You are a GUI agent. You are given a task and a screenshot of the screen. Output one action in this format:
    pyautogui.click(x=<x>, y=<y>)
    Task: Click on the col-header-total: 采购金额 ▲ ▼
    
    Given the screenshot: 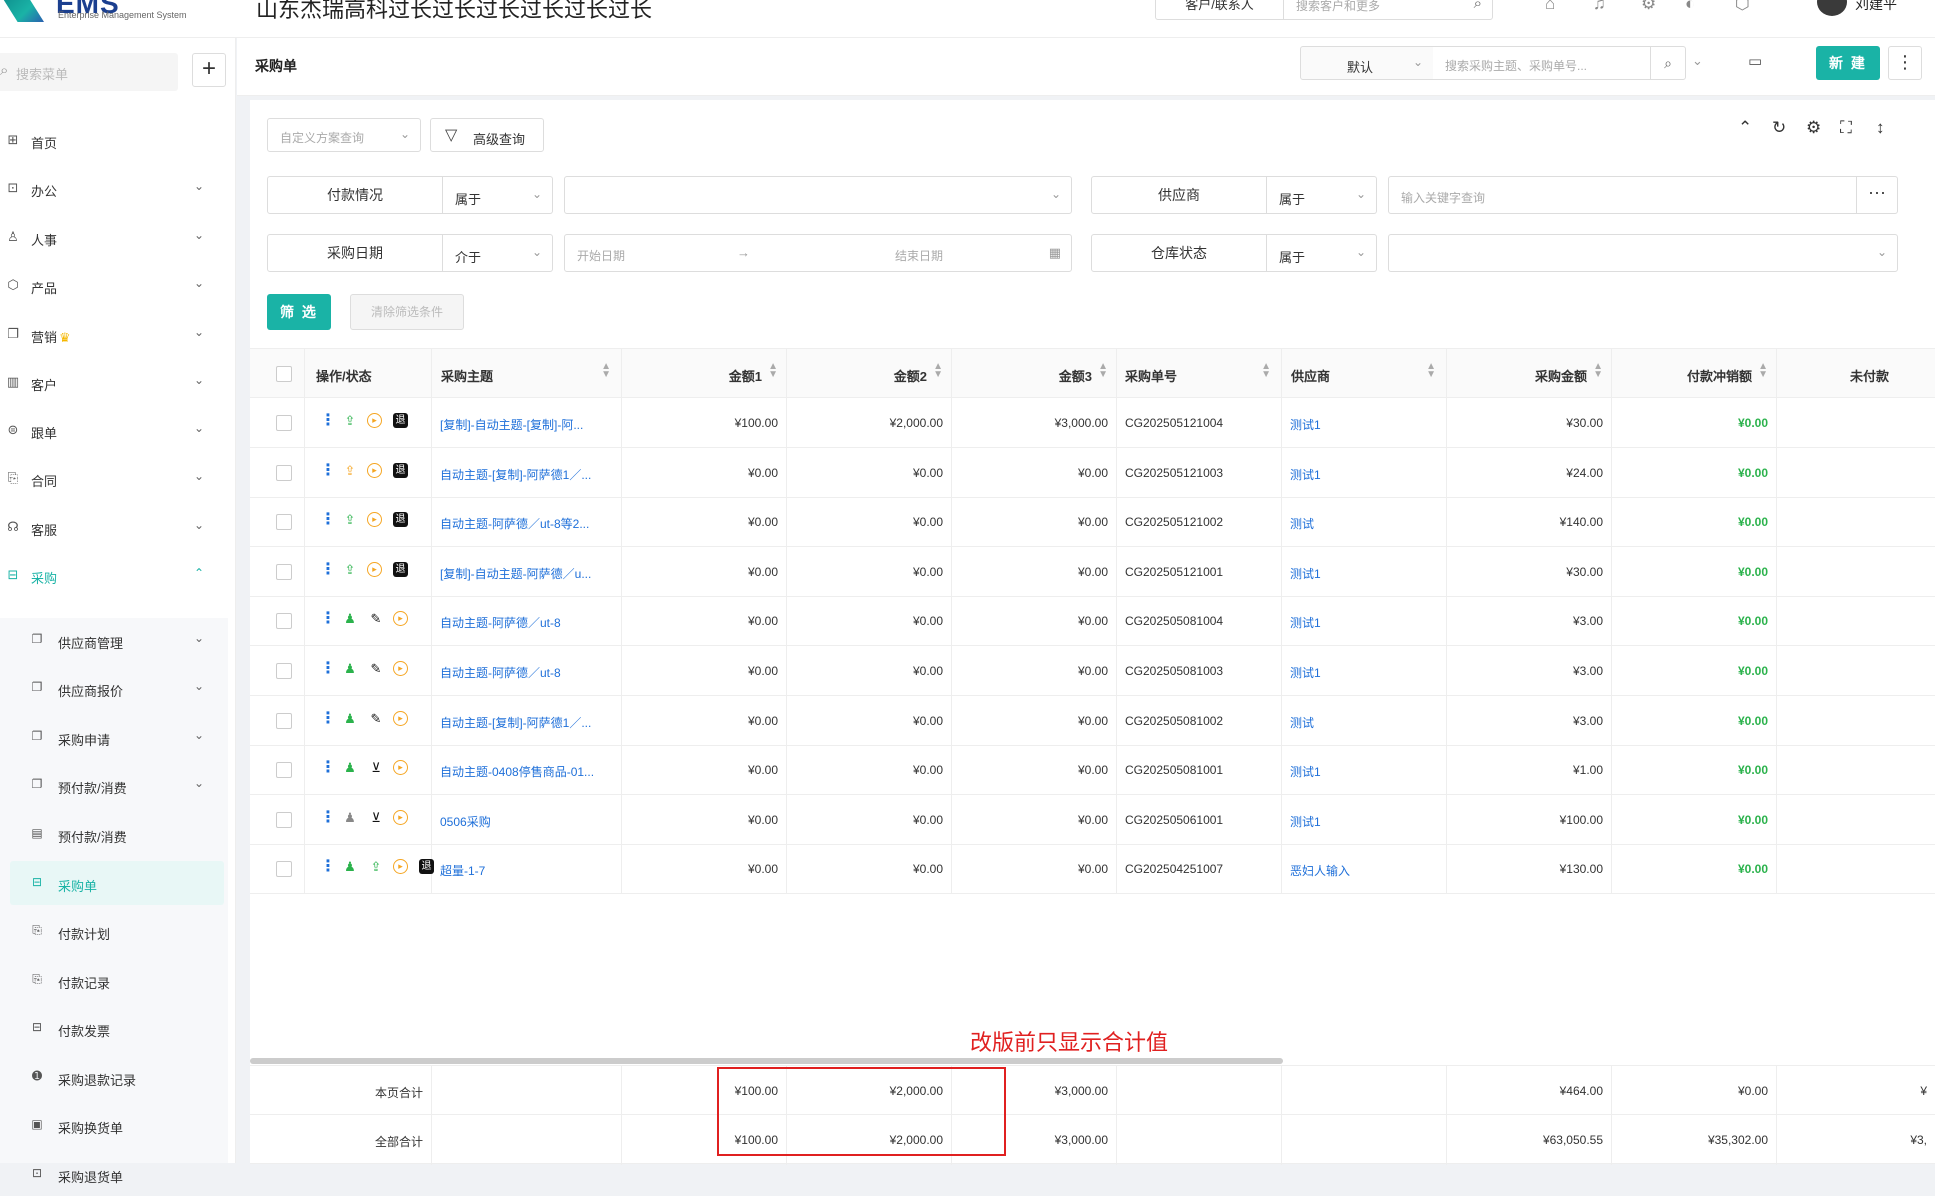 What is the action you would take?
    pyautogui.click(x=1529, y=374)
    